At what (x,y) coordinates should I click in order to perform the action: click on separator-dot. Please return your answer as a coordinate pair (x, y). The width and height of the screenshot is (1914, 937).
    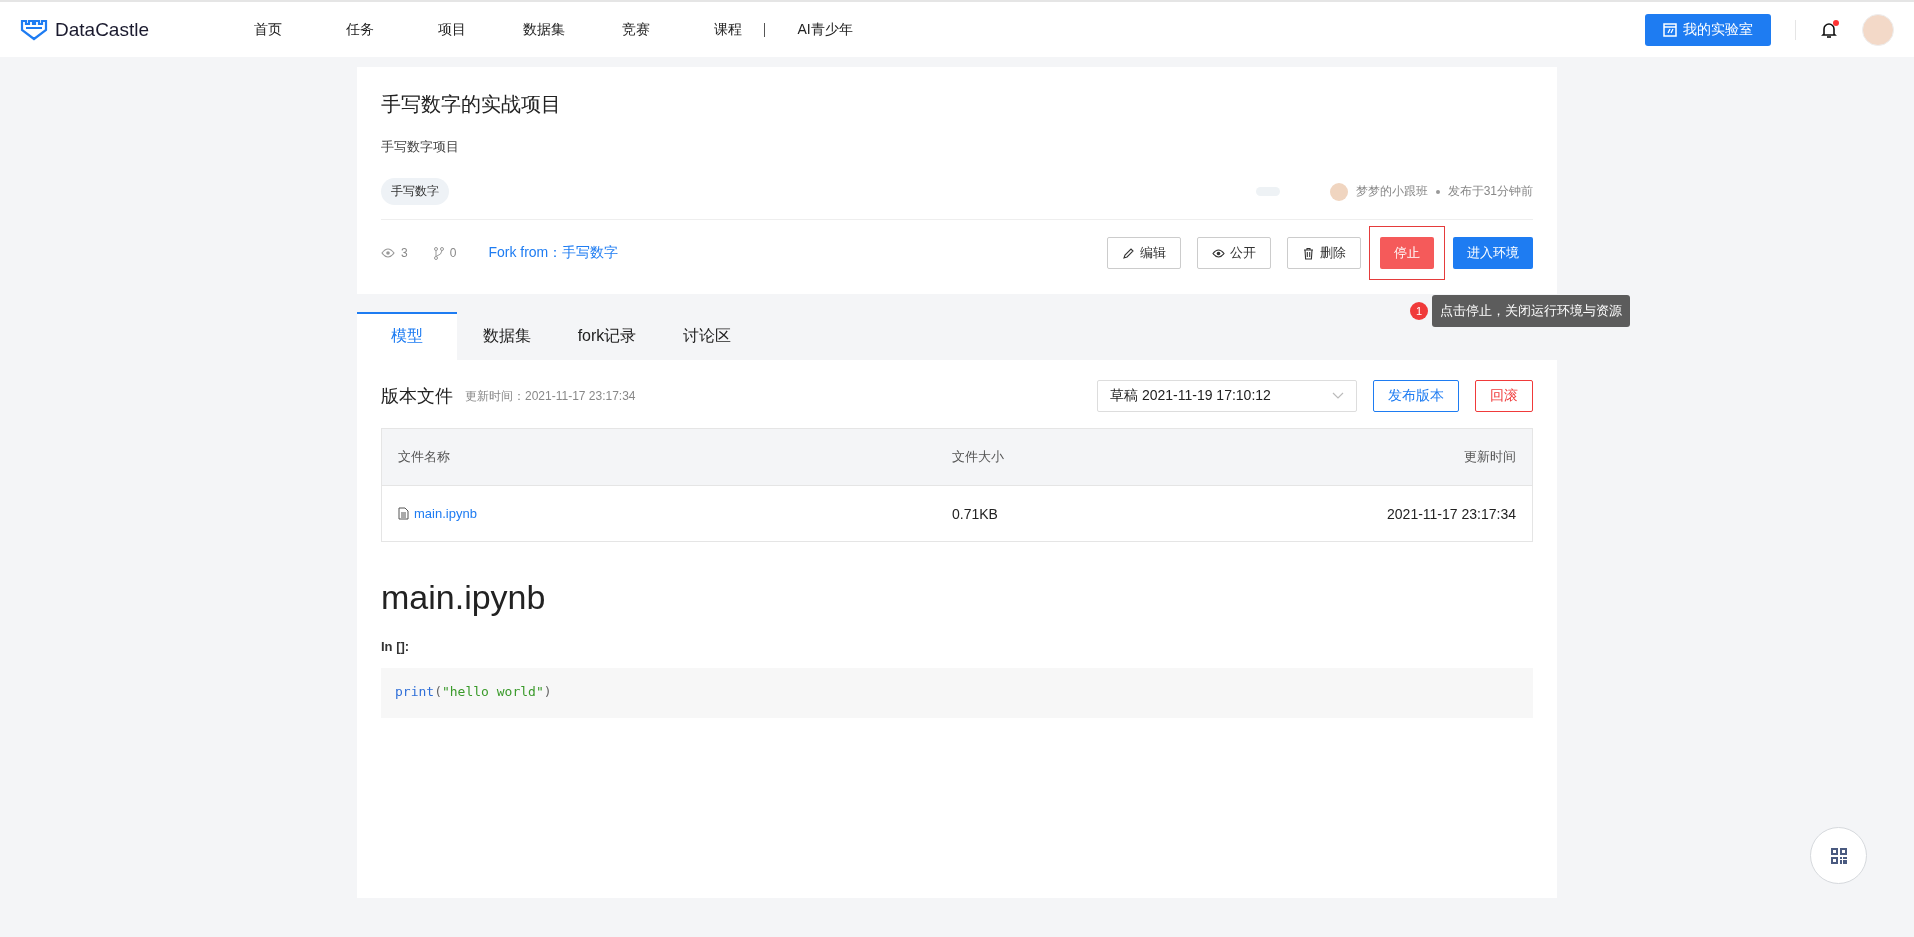
    Looking at the image, I should click on (1437, 191).